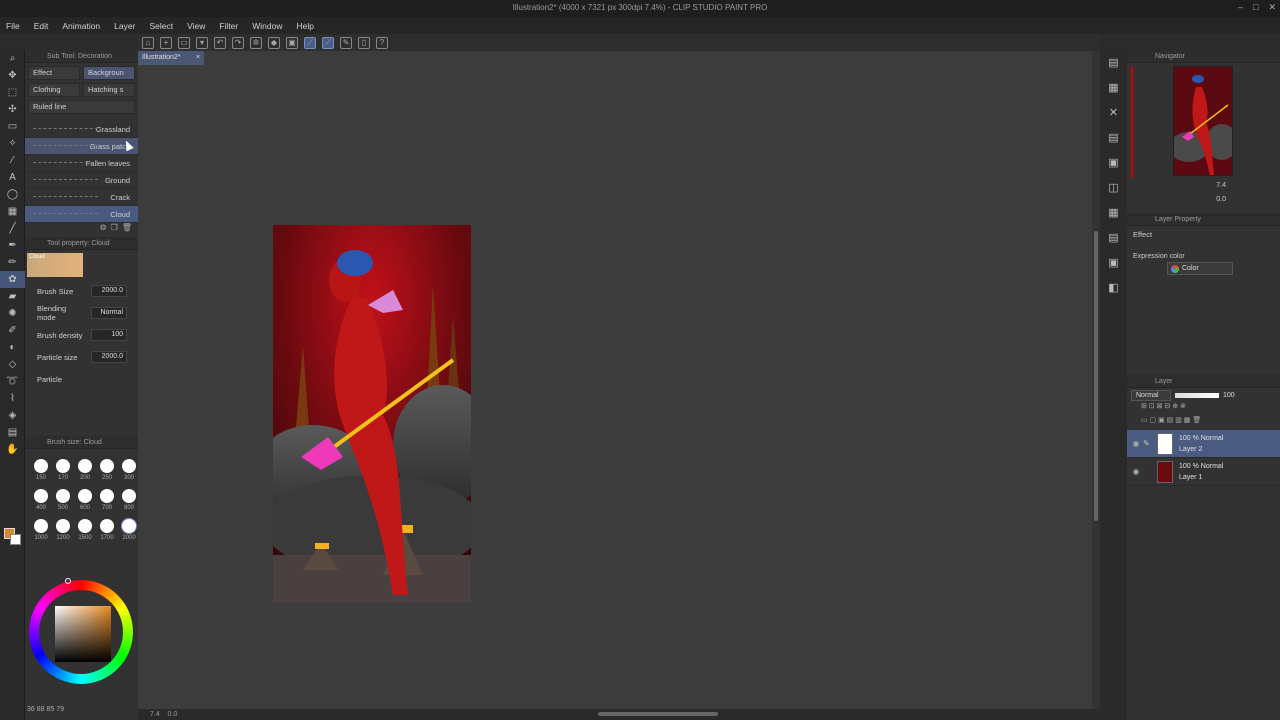 The image size is (1280, 720). What do you see at coordinates (124, 26) in the screenshot?
I see `menu-layer: Layer` at bounding box center [124, 26].